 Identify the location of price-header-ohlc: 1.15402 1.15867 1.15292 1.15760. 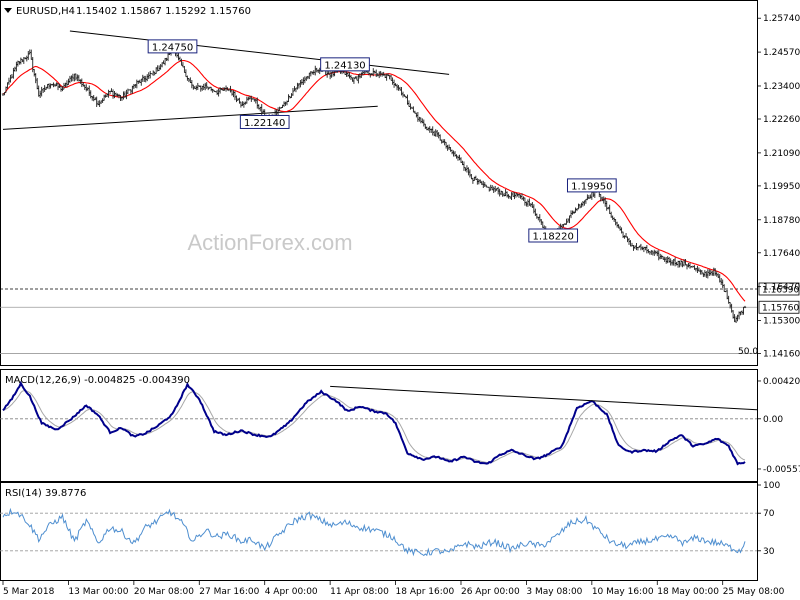
(163, 11).